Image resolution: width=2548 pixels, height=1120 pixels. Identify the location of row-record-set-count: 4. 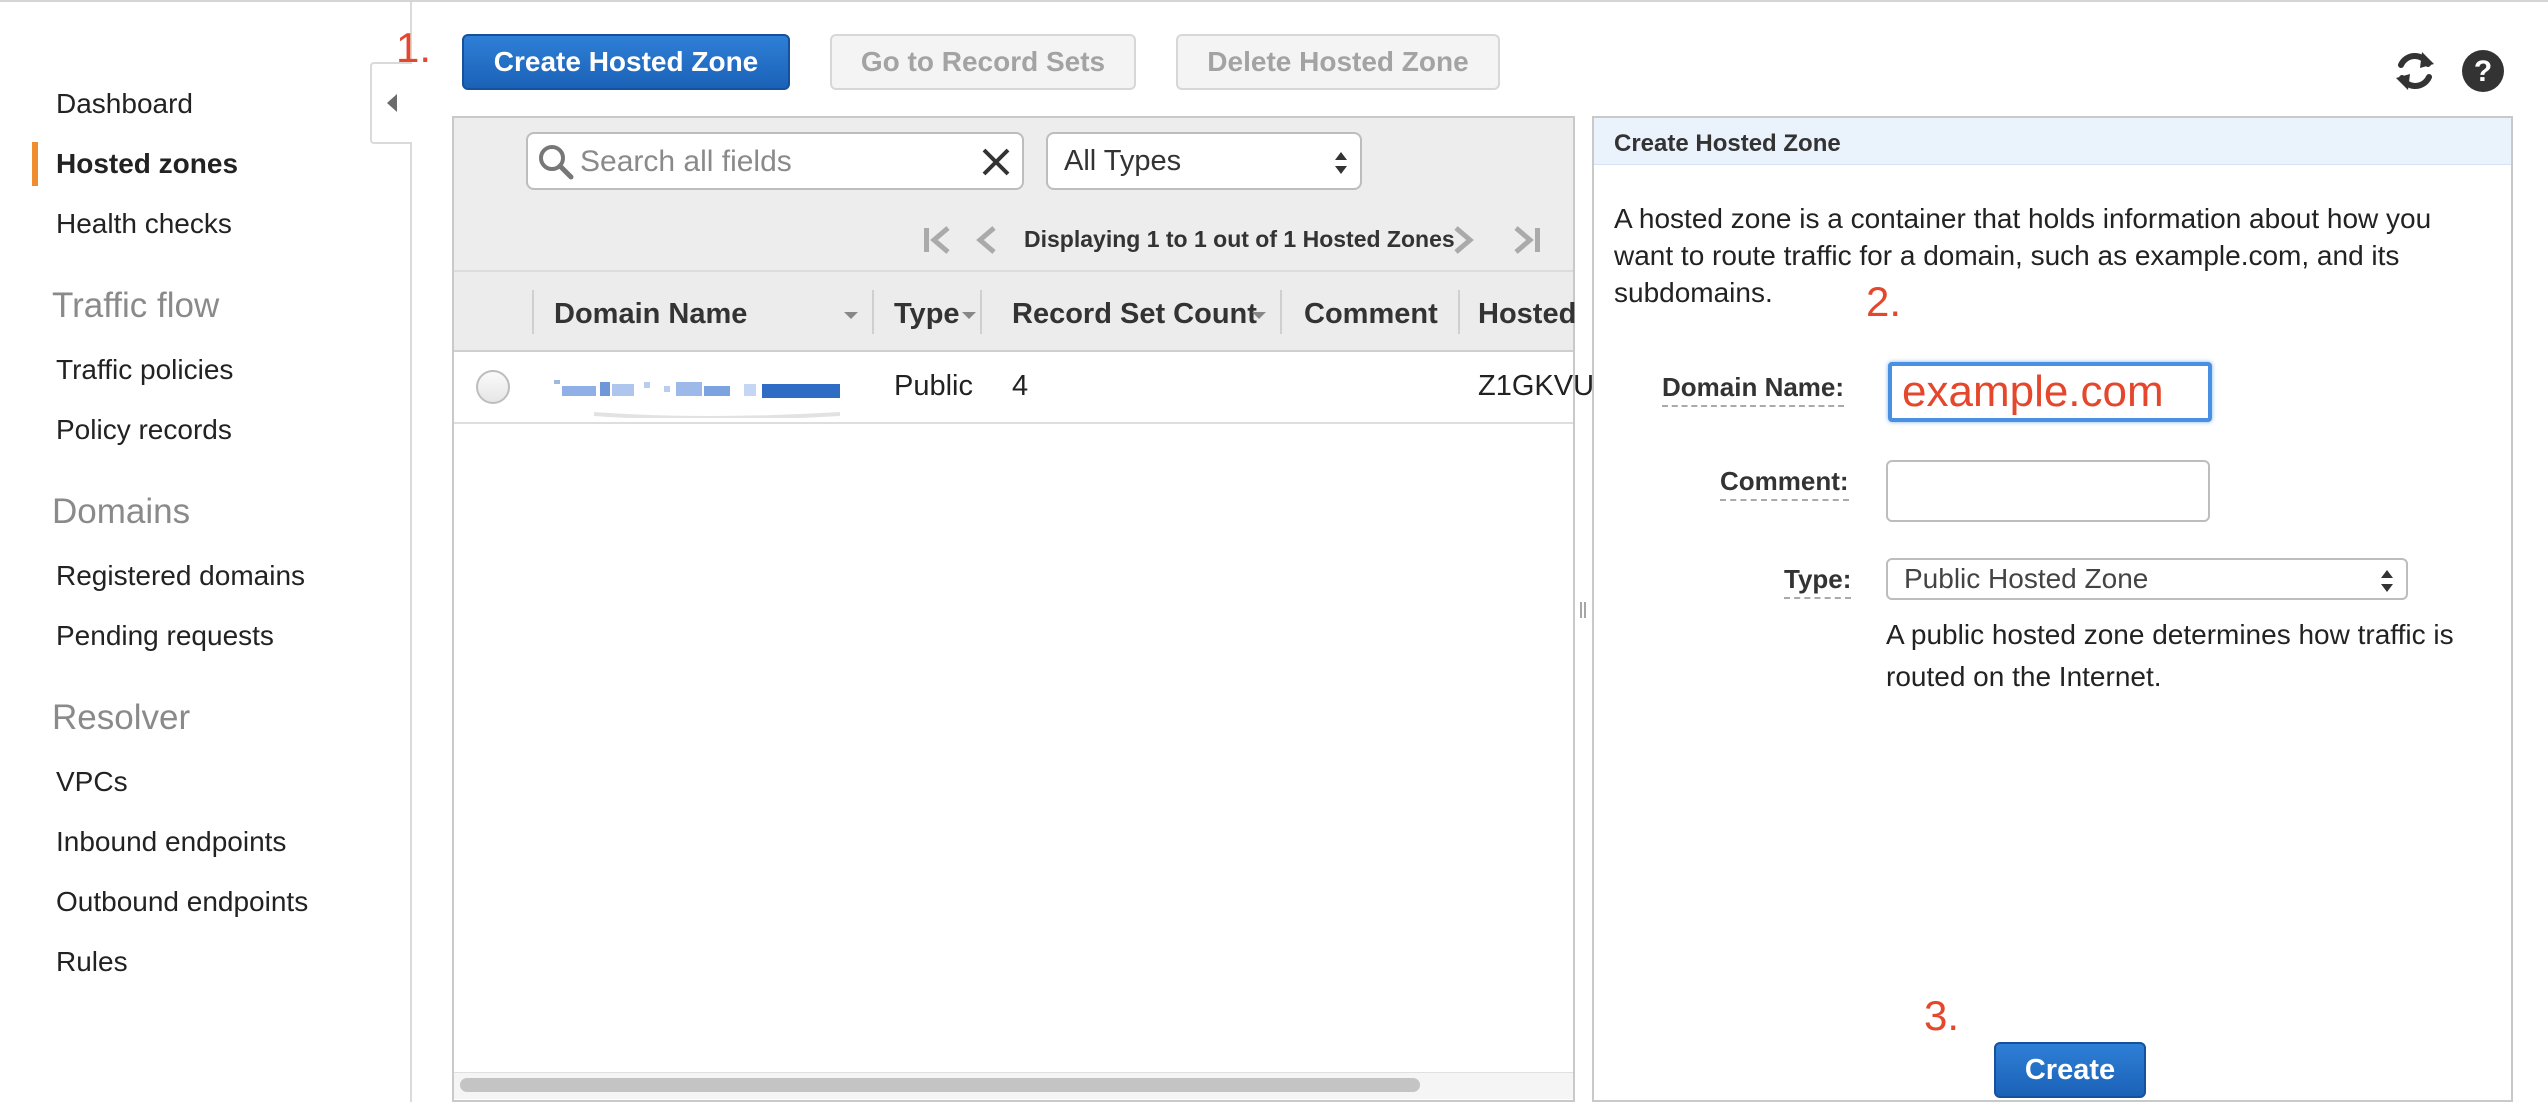
(1020, 386).